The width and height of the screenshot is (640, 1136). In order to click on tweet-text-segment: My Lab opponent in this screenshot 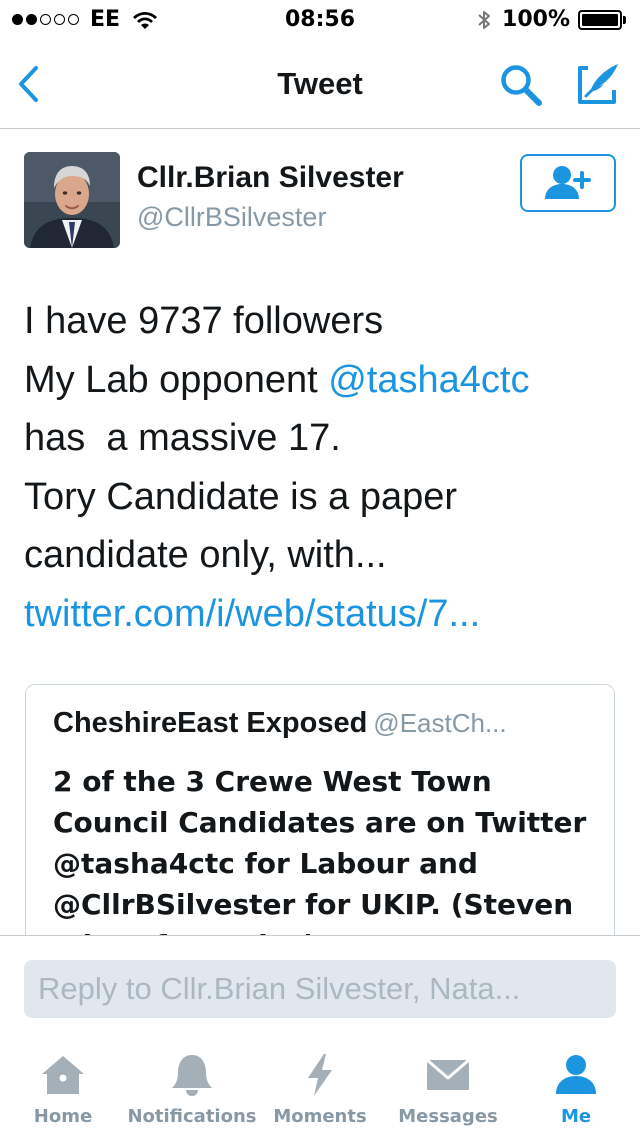, I will do `click(176, 379)`.